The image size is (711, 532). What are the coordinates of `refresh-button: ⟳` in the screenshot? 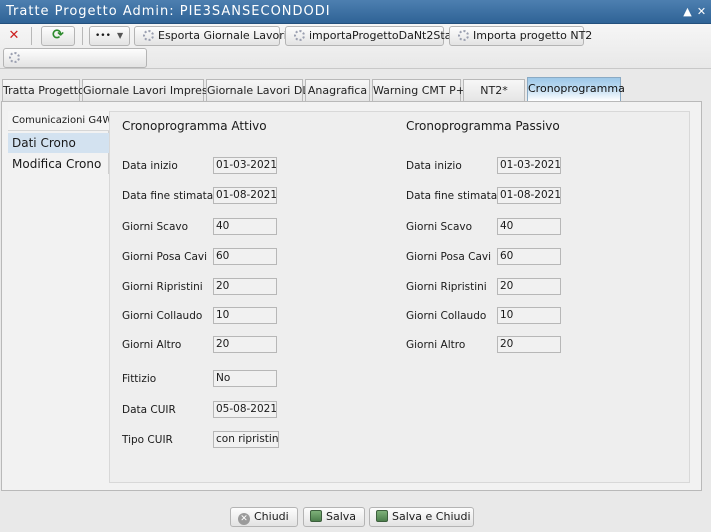 It's located at (58, 36).